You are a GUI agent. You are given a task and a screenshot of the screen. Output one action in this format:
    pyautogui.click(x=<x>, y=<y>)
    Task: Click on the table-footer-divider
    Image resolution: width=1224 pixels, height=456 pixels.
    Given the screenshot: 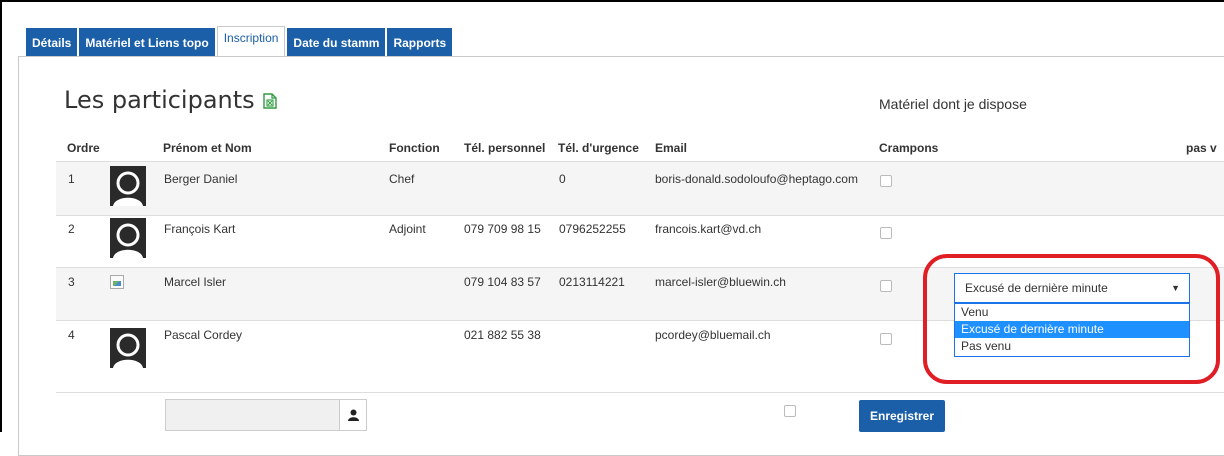 What is the action you would take?
    pyautogui.click(x=640, y=392)
    